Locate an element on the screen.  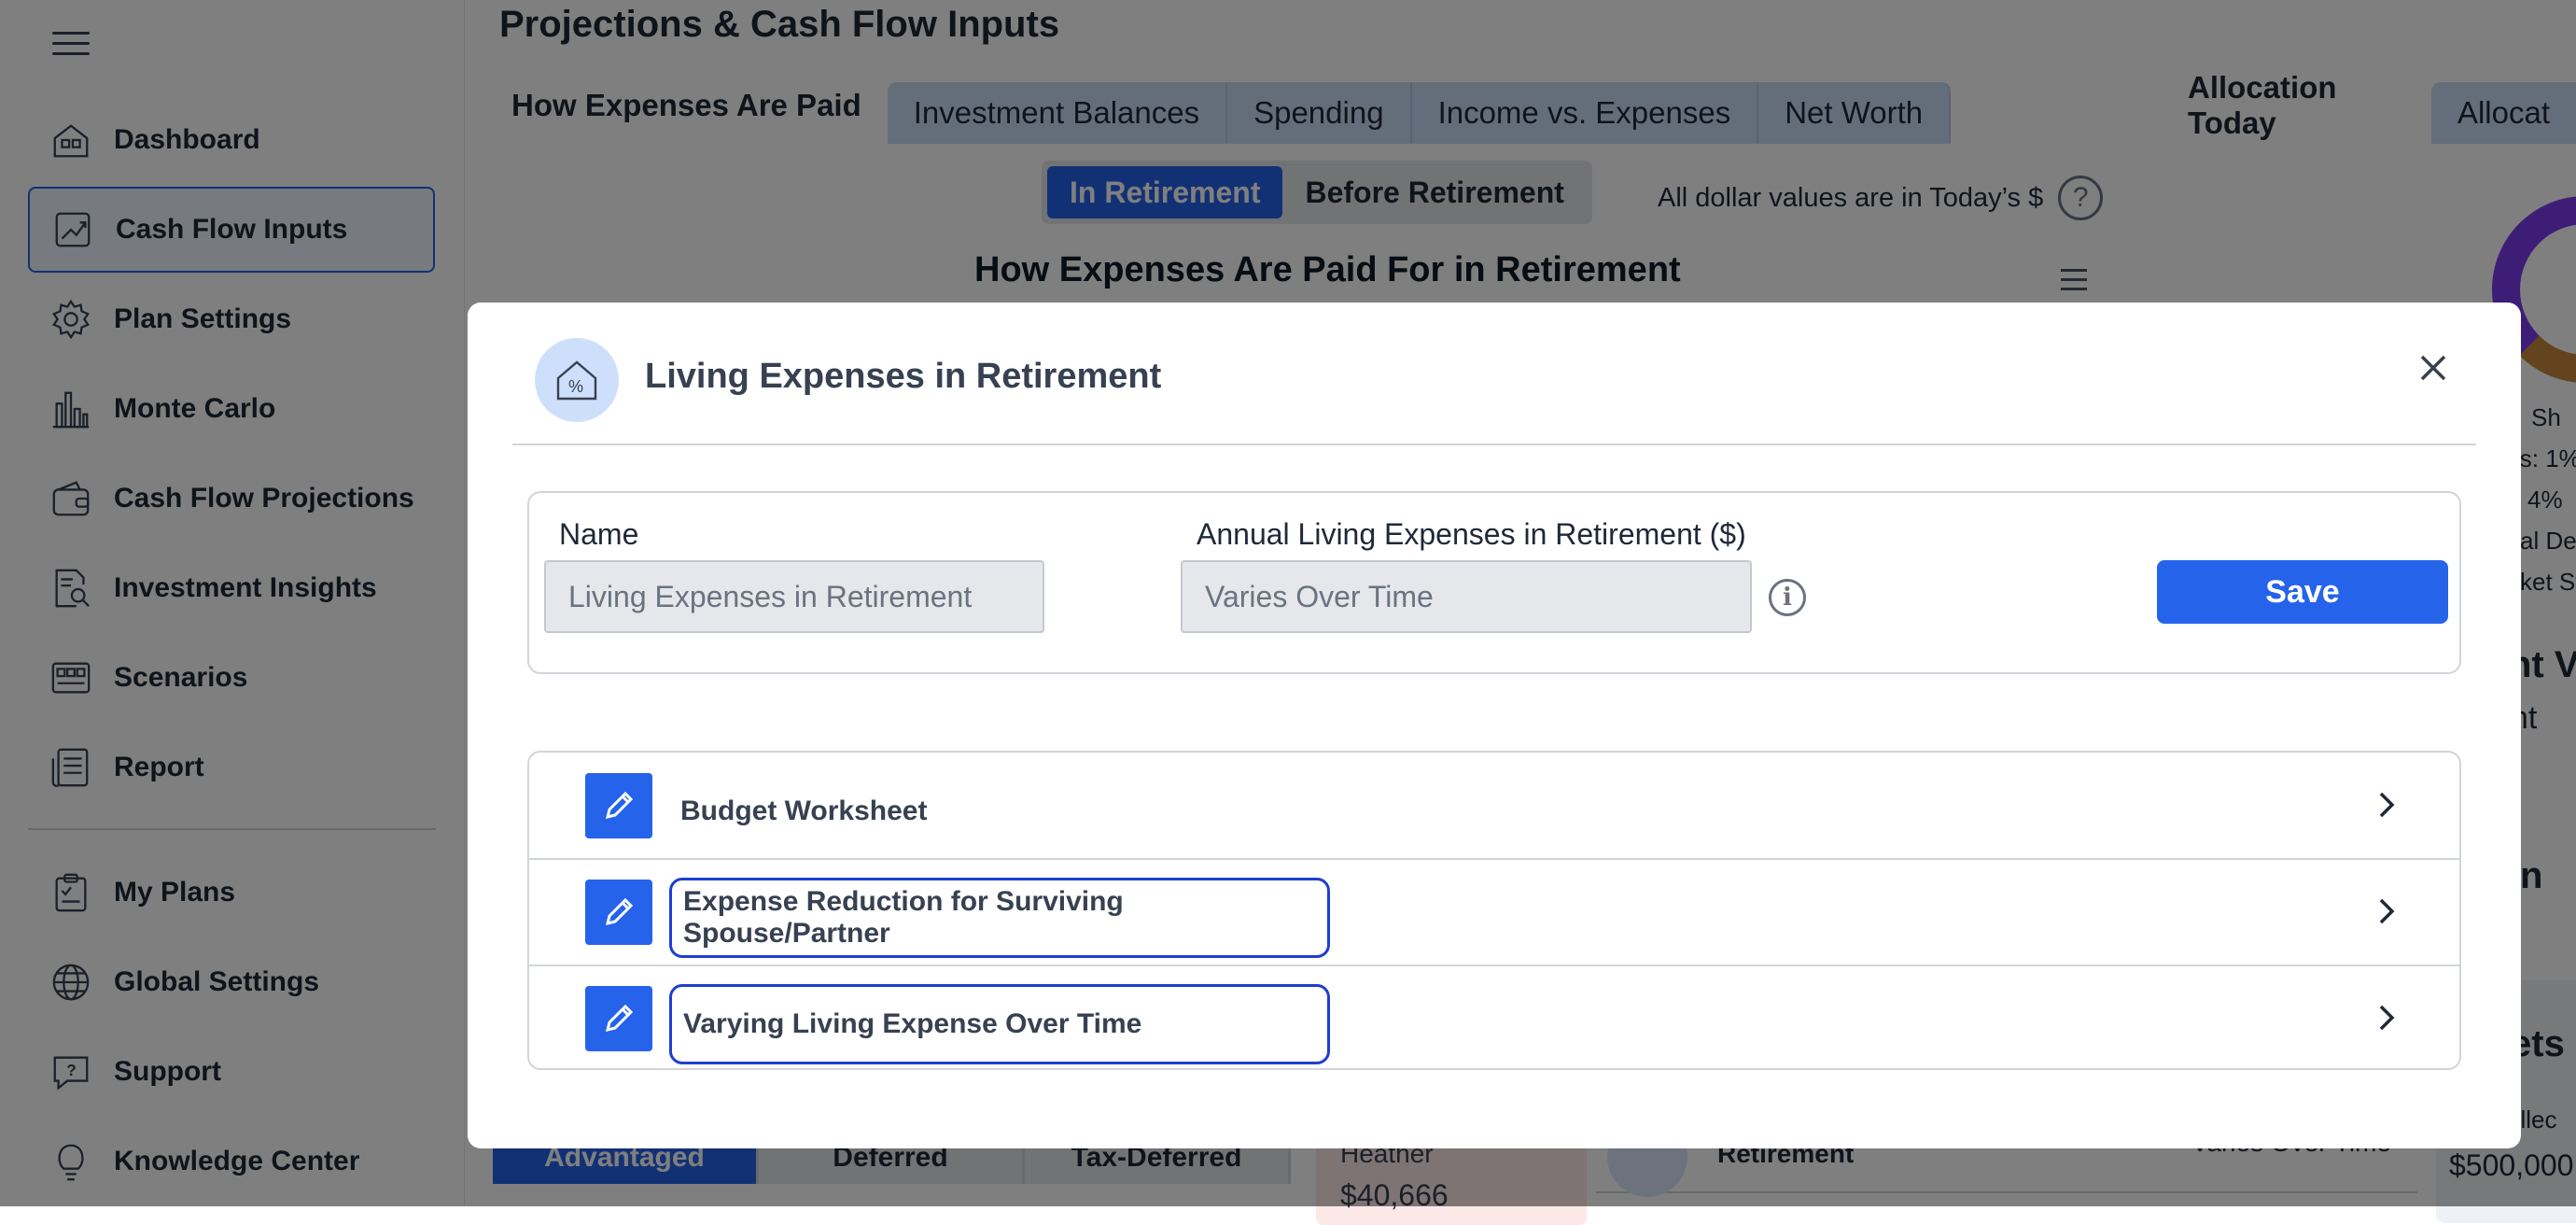
annual-expenses-field: Varies Over Time is located at coordinates (1466, 596).